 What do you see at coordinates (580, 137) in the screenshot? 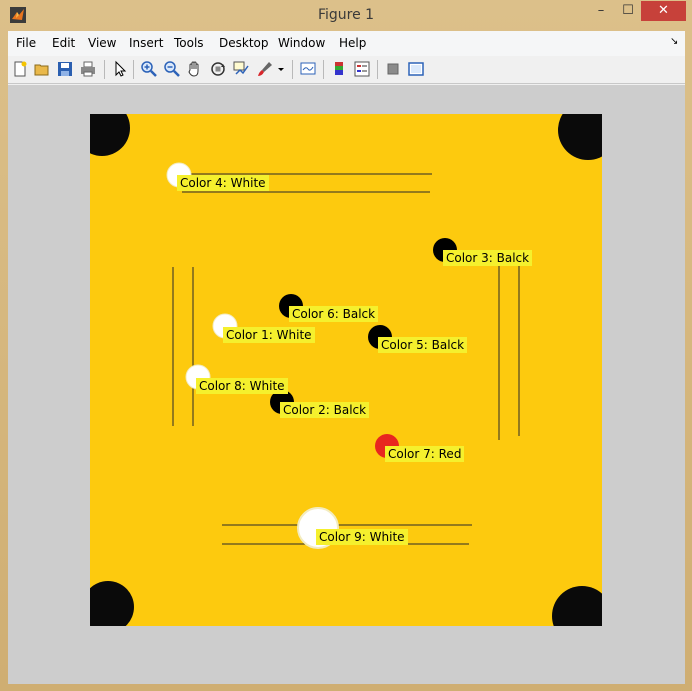
I see `pocket-top-right` at bounding box center [580, 137].